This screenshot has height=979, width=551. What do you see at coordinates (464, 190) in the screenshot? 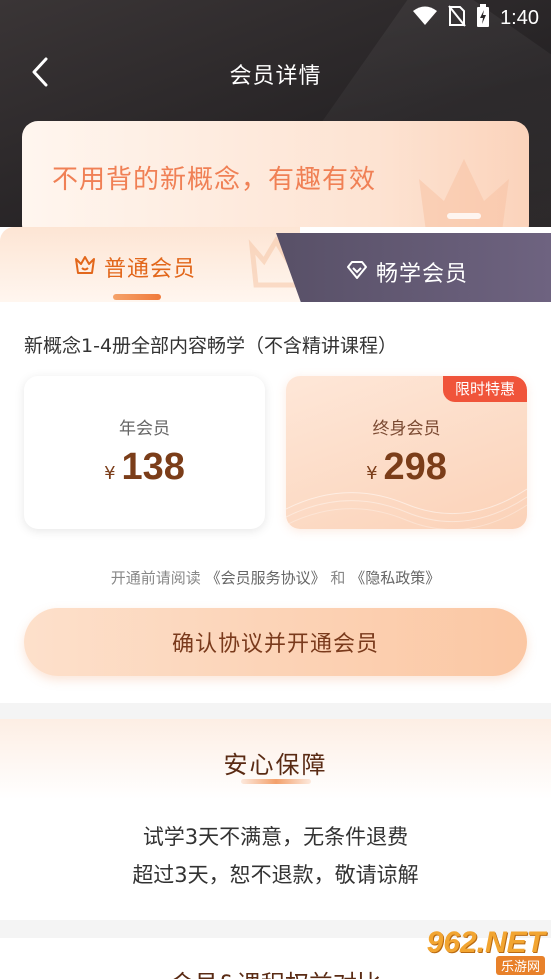
I see `crown-decoration-icon` at bounding box center [464, 190].